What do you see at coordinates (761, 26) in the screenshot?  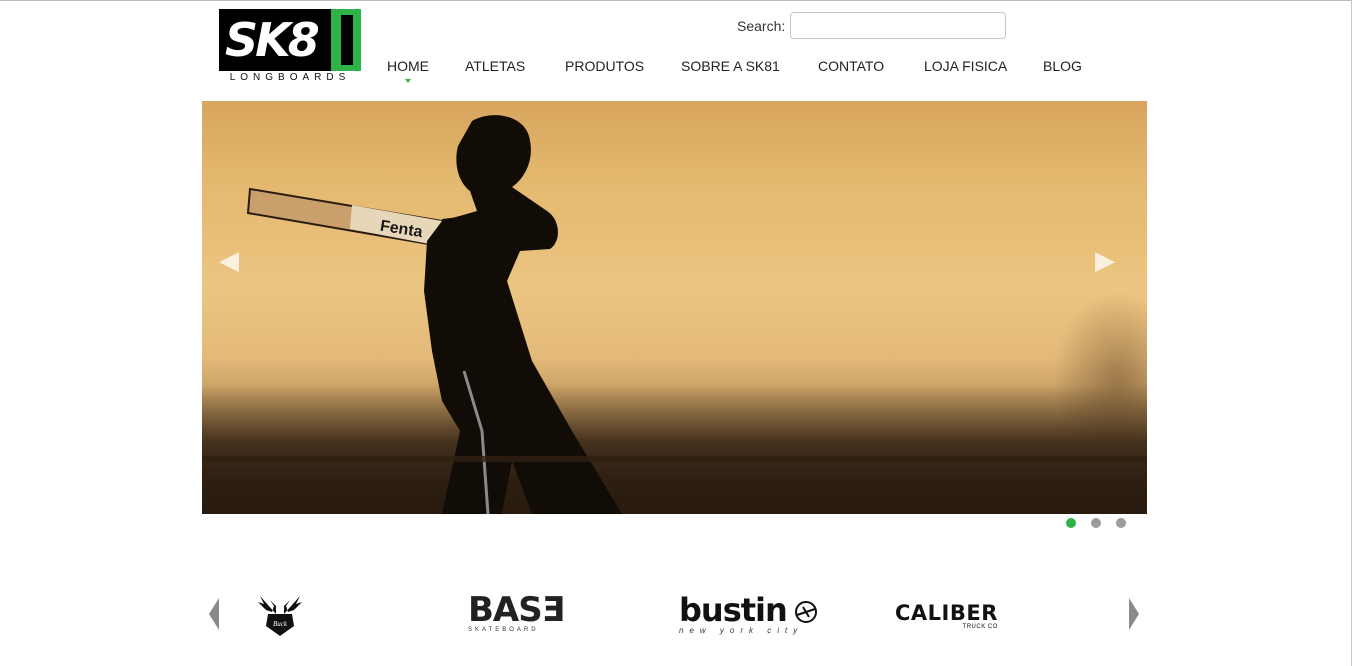 I see `search-label: Search:` at bounding box center [761, 26].